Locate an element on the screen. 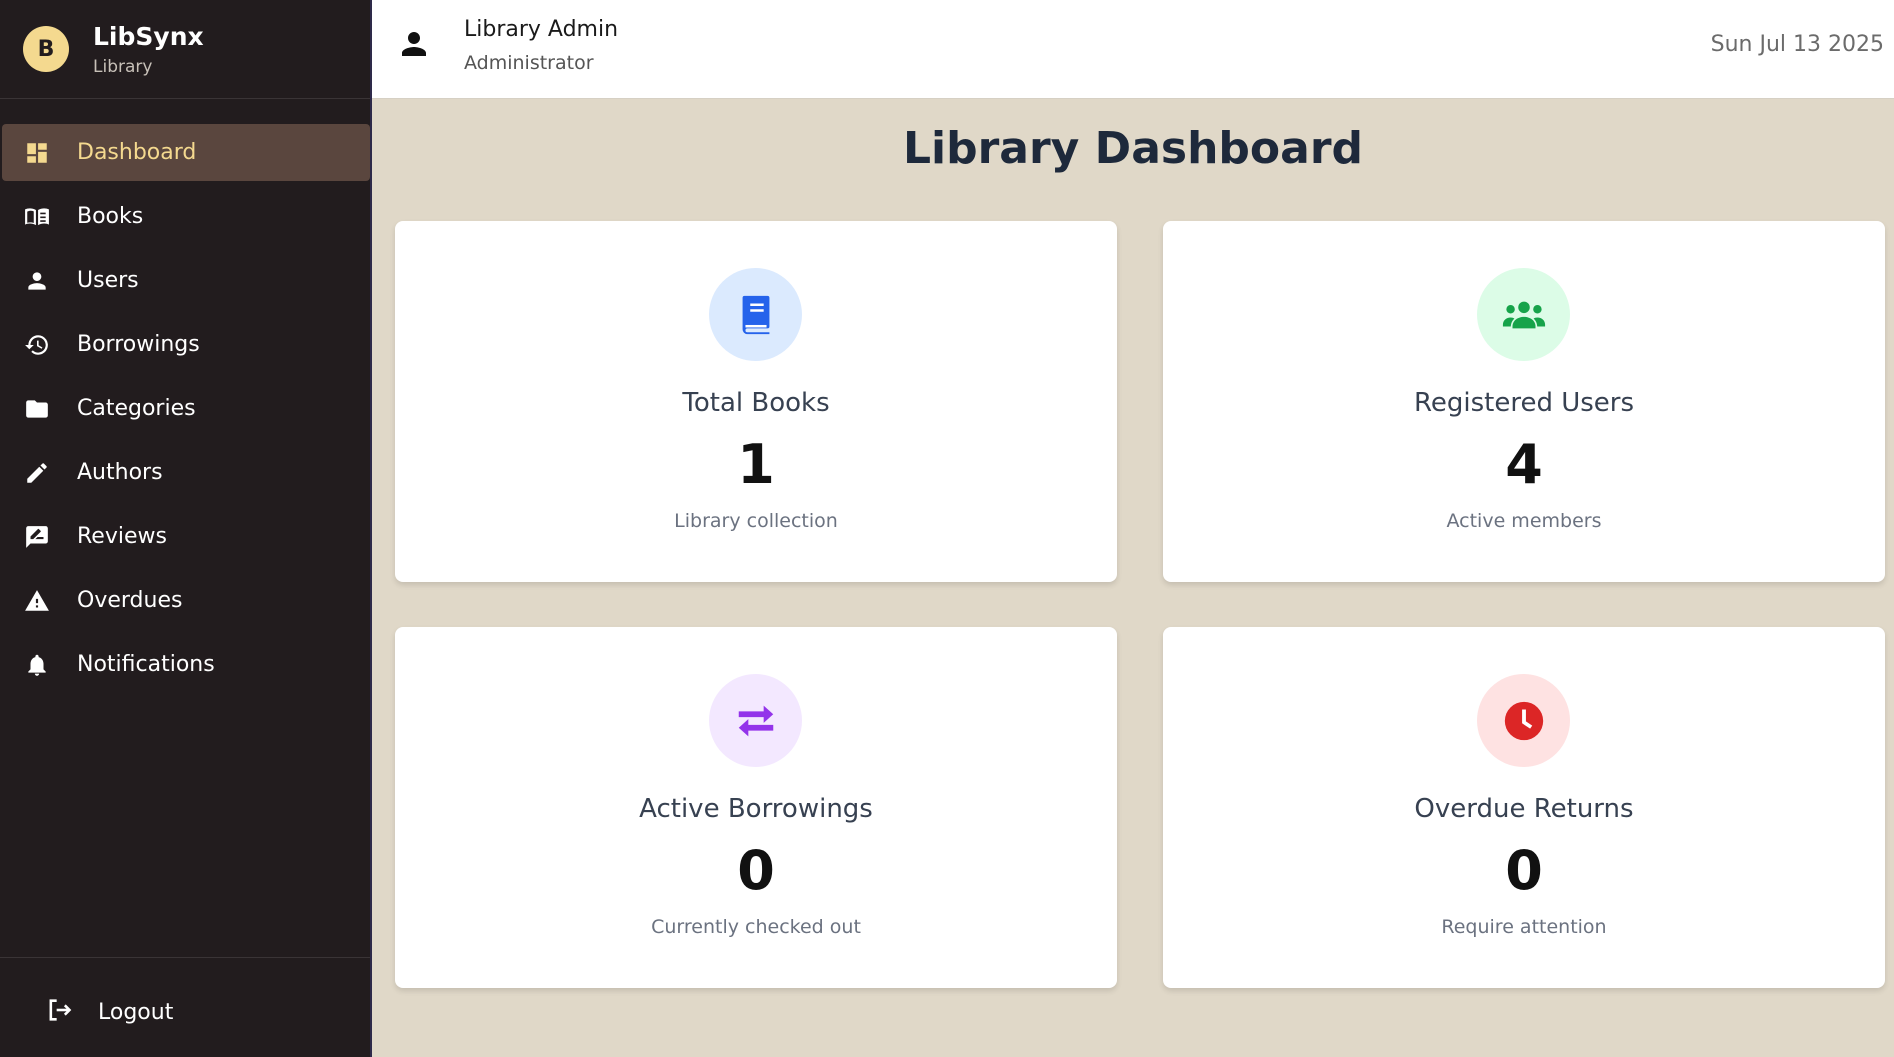 This screenshot has width=1894, height=1057. sidebar-item-label: Books is located at coordinates (110, 216).